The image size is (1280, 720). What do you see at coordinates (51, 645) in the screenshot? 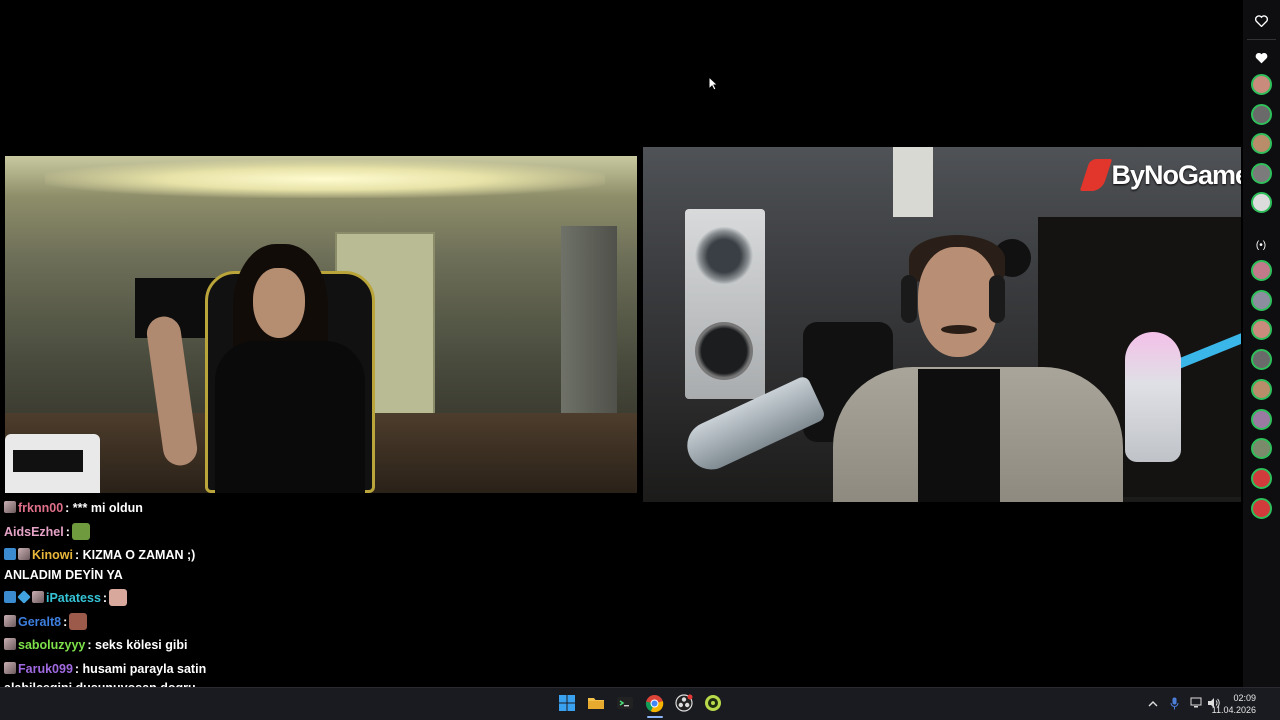
I see `chat-username: saboluzyyy` at bounding box center [51, 645].